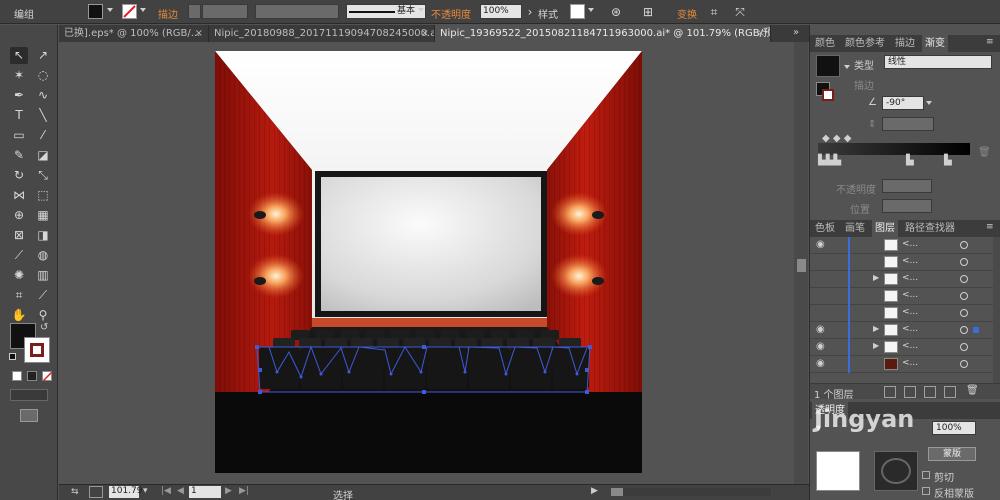 The height and width of the screenshot is (500, 1000). What do you see at coordinates (32, 376) in the screenshot?
I see `gradient-mode-icon` at bounding box center [32, 376].